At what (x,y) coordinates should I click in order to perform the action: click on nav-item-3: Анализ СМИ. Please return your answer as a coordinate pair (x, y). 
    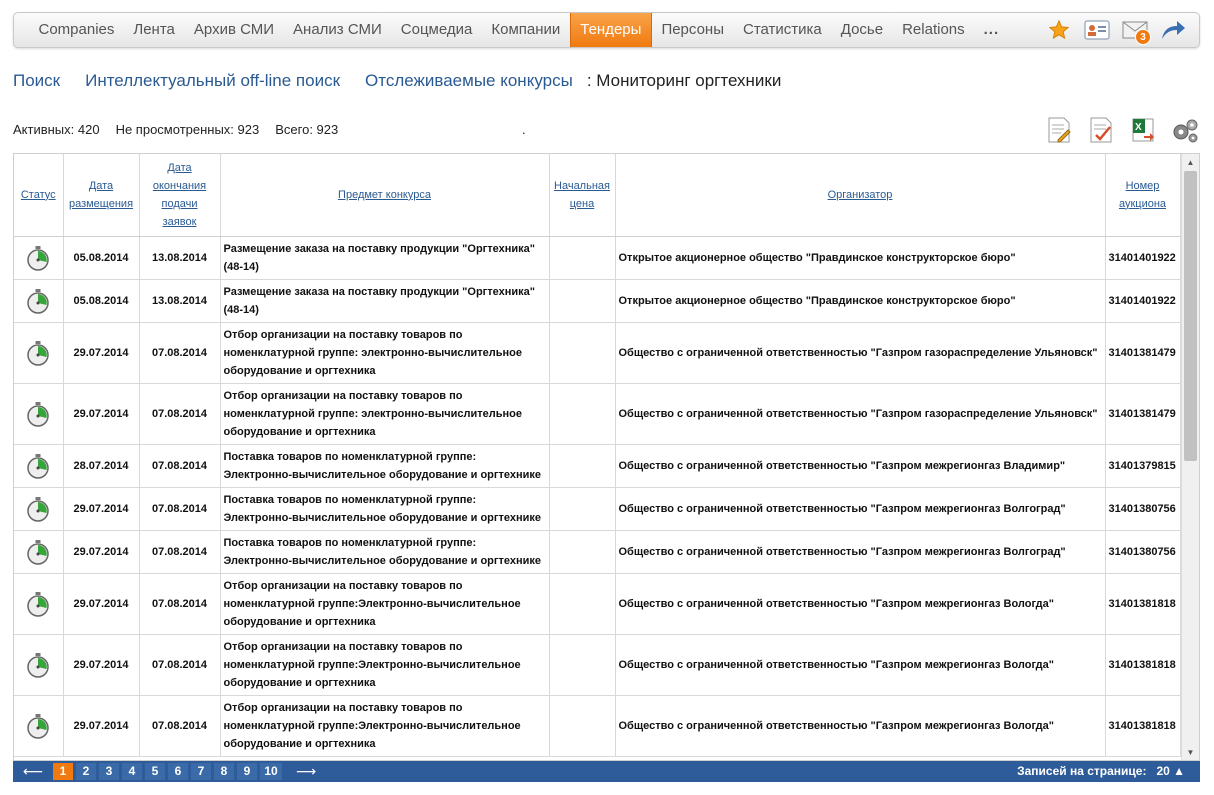
    Looking at the image, I should click on (338, 30).